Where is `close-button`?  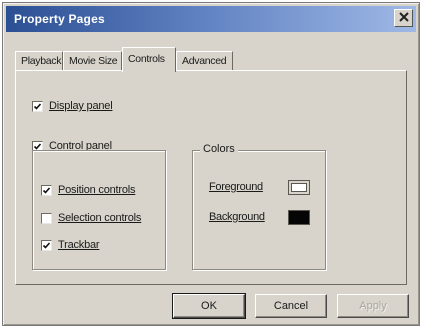 close-button is located at coordinates (403, 18).